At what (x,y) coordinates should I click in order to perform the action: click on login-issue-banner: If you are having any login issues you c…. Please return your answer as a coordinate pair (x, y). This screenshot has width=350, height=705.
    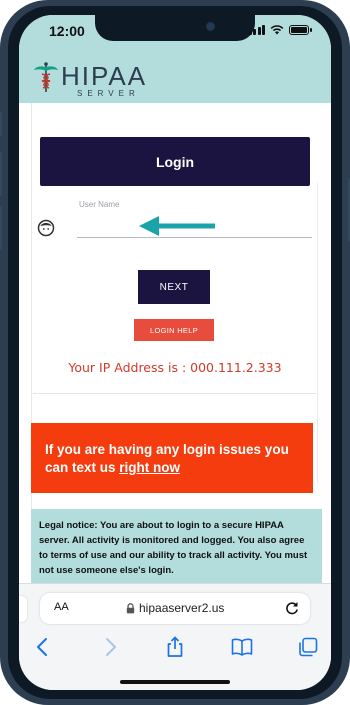
    Looking at the image, I should click on (172, 458).